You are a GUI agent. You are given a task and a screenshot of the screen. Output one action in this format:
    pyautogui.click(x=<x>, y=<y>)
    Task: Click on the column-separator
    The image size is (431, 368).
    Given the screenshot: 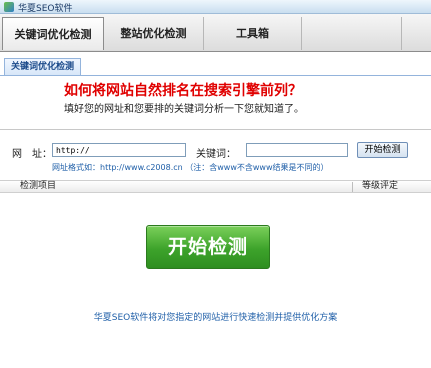 What is the action you would take?
    pyautogui.click(x=352, y=187)
    